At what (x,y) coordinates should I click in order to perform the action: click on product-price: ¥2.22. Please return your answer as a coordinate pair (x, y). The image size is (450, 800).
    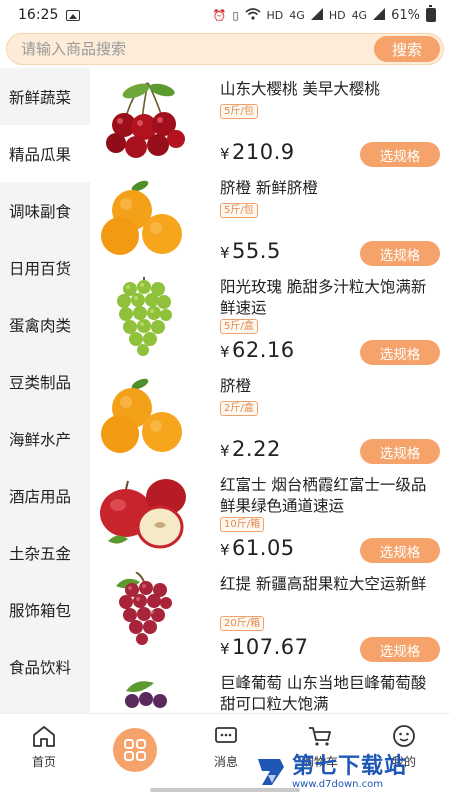
    Looking at the image, I should click on (250, 449).